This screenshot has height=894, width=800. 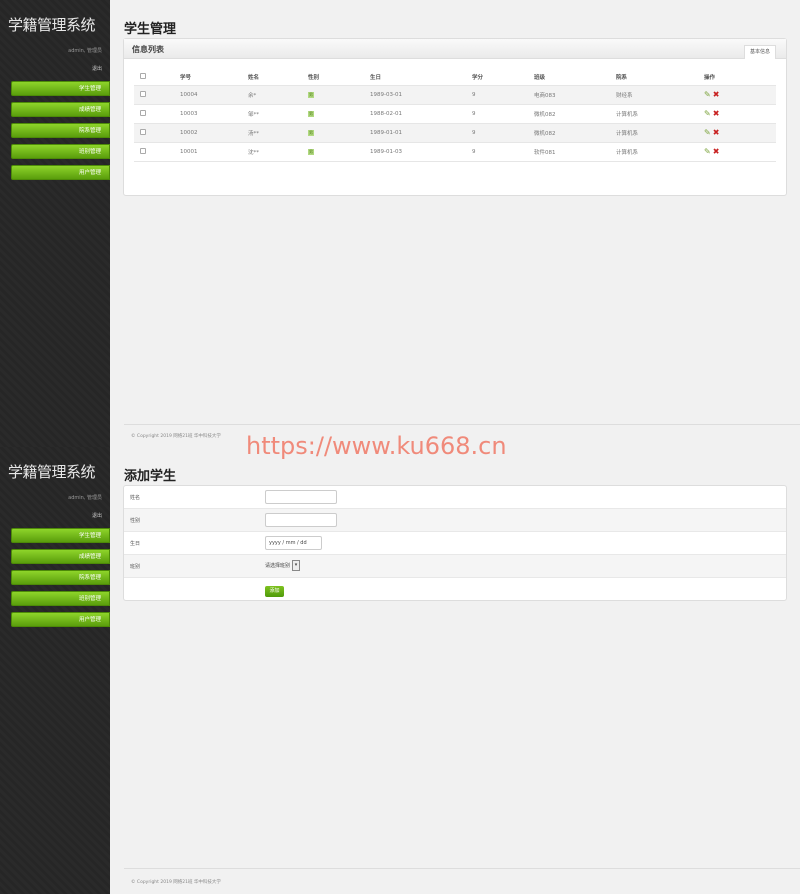 What do you see at coordinates (157, 77) in the screenshot?
I see `select-all-header` at bounding box center [157, 77].